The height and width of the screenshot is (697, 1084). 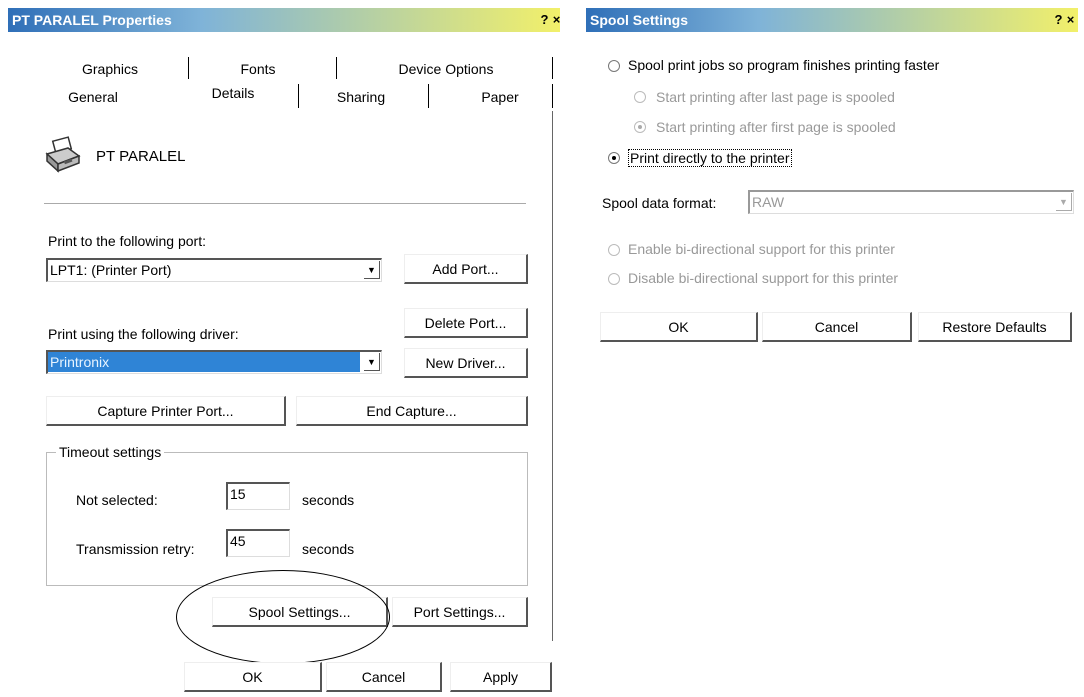 What do you see at coordinates (258, 496) in the screenshot?
I see `not-selected-input: 15` at bounding box center [258, 496].